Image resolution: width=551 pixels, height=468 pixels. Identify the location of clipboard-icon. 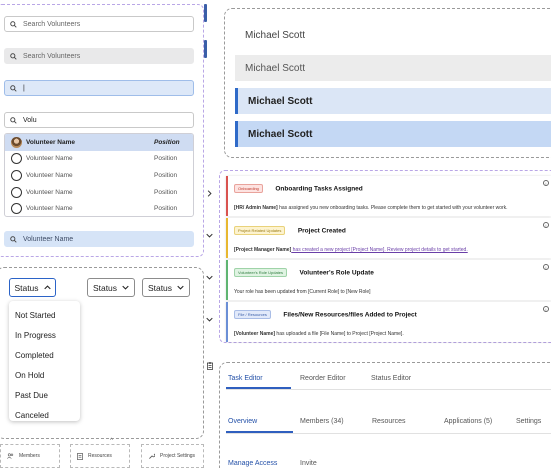
(210, 366).